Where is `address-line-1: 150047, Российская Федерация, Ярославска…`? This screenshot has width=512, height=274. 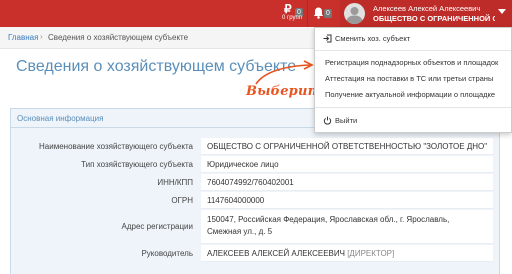
address-line-1: 150047, Российская Федерация, Ярославска… is located at coordinates (328, 219).